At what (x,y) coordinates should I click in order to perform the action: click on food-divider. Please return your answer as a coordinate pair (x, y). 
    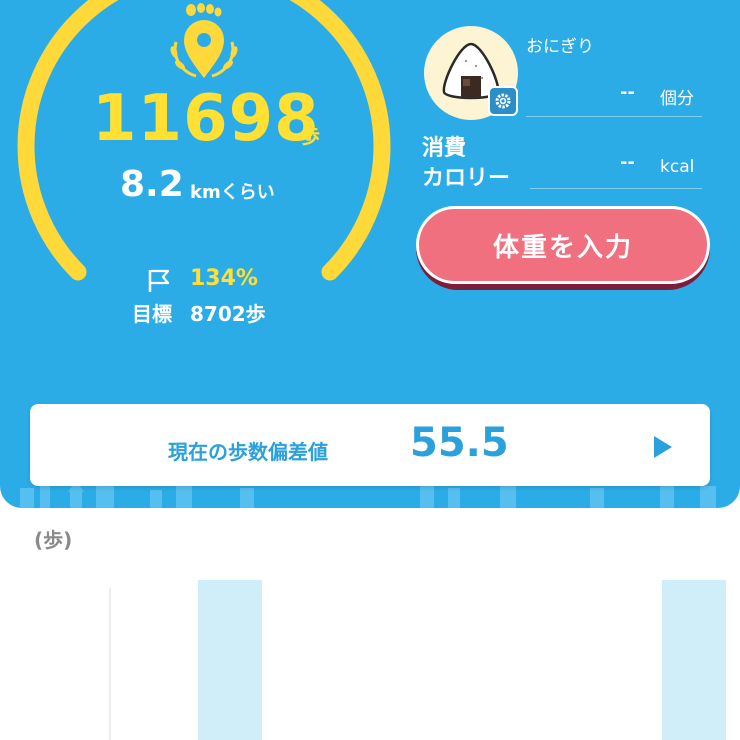
    Looking at the image, I should click on (614, 116).